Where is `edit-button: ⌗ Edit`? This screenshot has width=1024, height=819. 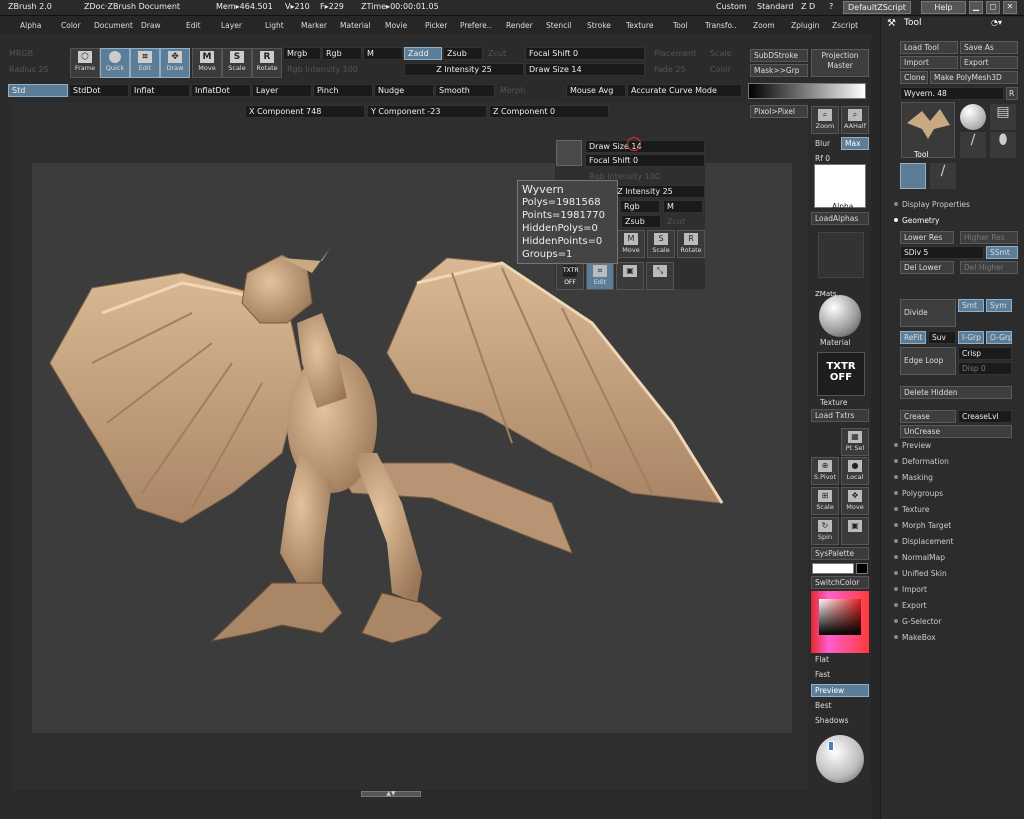
edit-button: ⌗ Edit is located at coordinates (145, 63).